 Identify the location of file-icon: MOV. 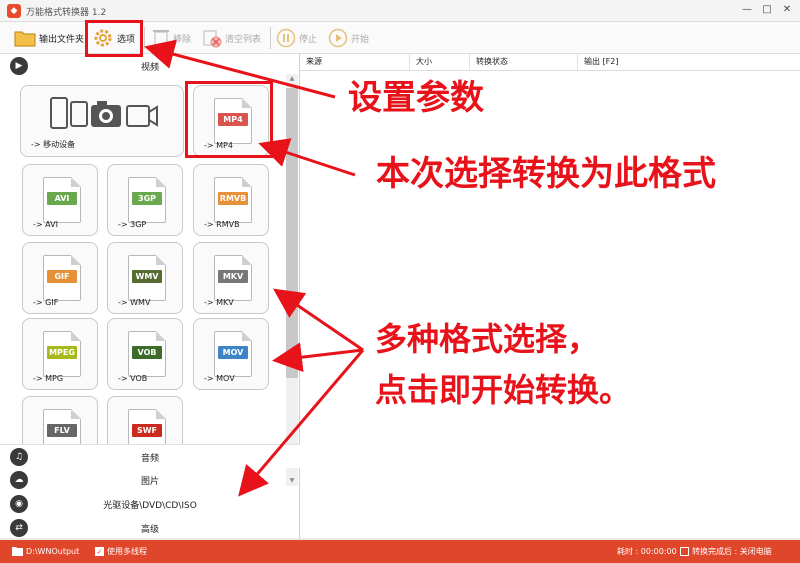
(233, 354).